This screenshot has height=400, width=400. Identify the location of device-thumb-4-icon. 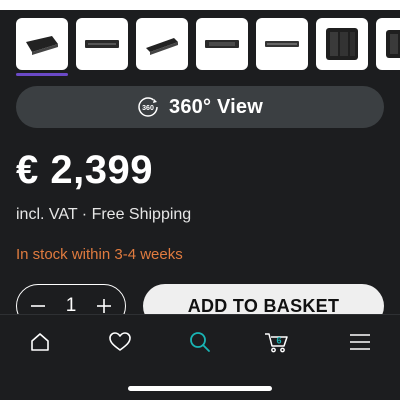
(222, 44).